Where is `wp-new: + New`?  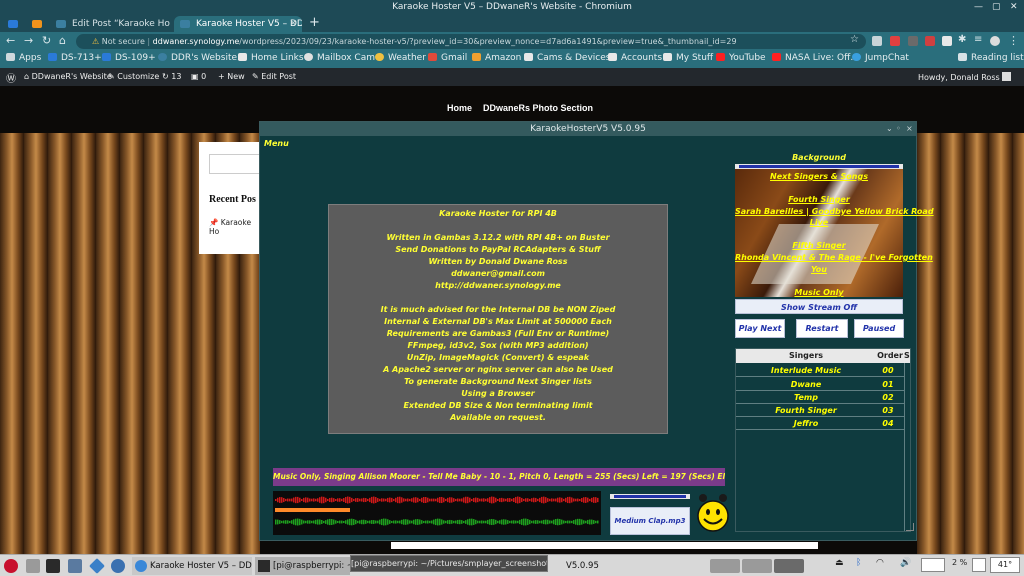
wp-new: + New is located at coordinates (231, 76).